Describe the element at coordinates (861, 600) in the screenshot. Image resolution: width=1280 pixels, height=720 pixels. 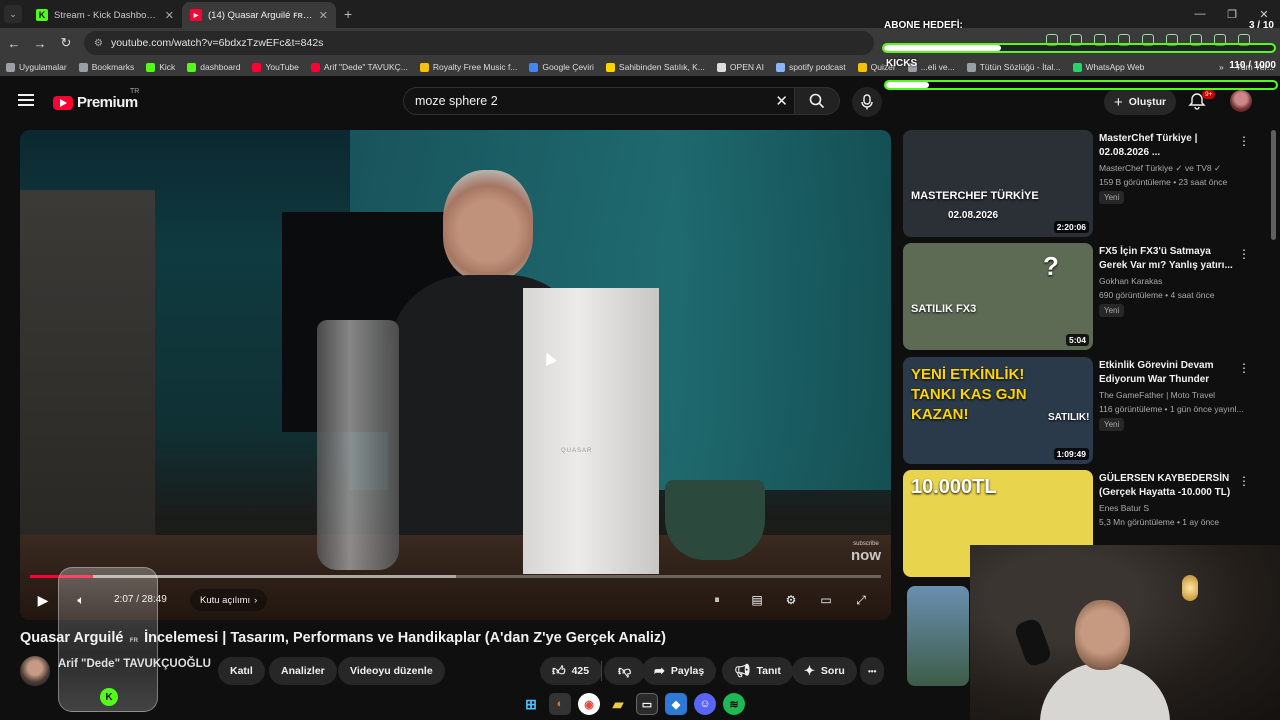
I see `fullscreen-icon: ⤢` at that location.